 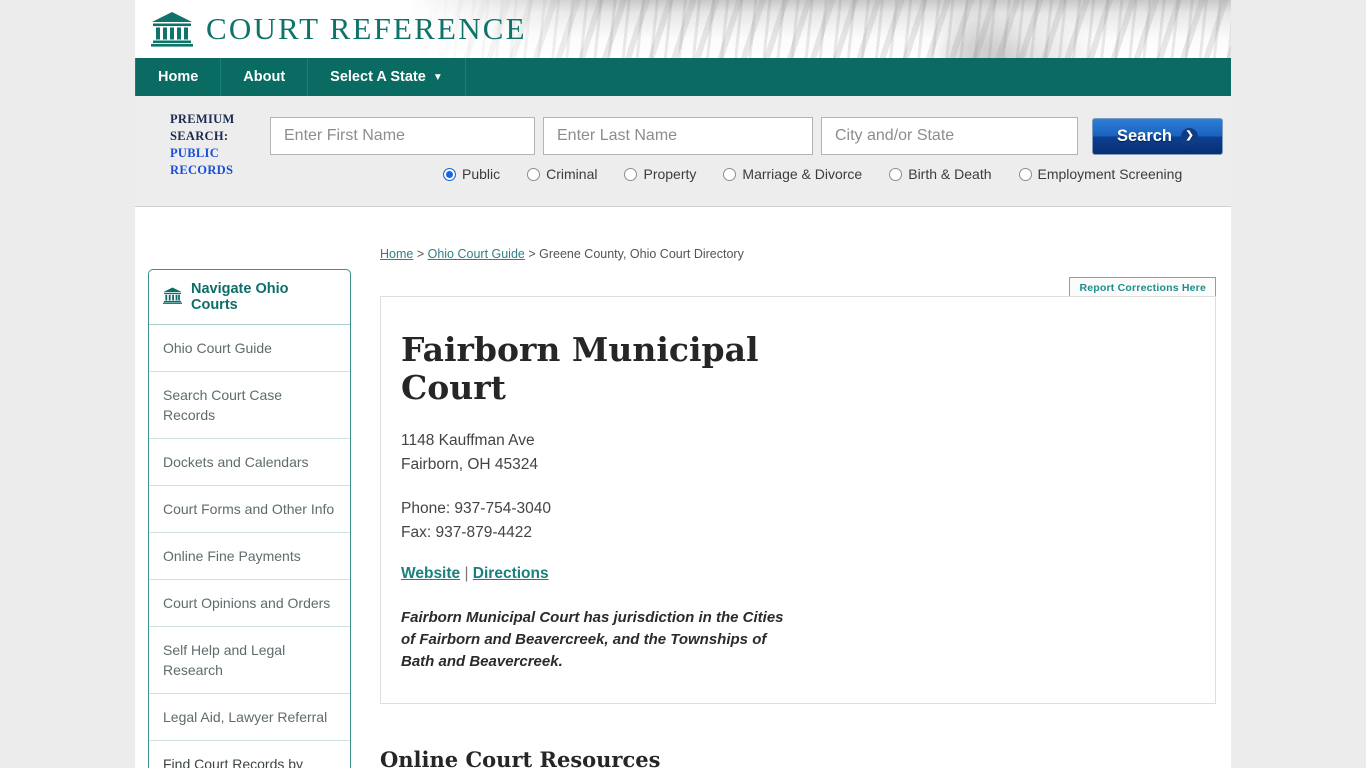 I want to click on breadcrumb-ohio-court-guide: Ohio Court Guide, so click(x=476, y=254).